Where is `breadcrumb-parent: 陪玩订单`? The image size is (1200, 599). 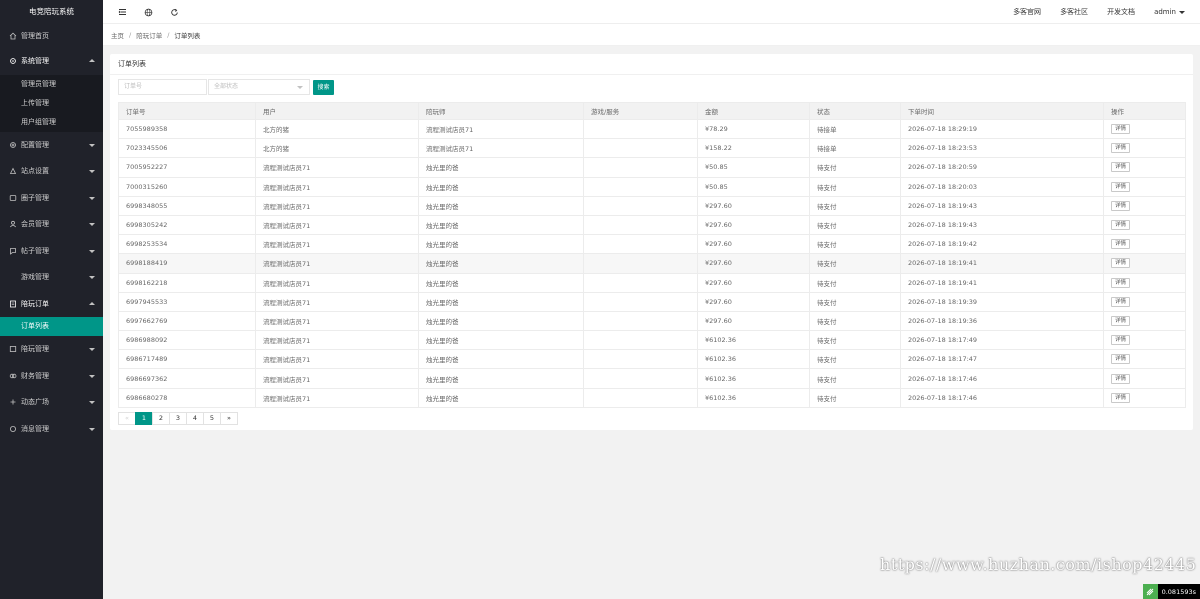 breadcrumb-parent: 陪玩订单 is located at coordinates (149, 35).